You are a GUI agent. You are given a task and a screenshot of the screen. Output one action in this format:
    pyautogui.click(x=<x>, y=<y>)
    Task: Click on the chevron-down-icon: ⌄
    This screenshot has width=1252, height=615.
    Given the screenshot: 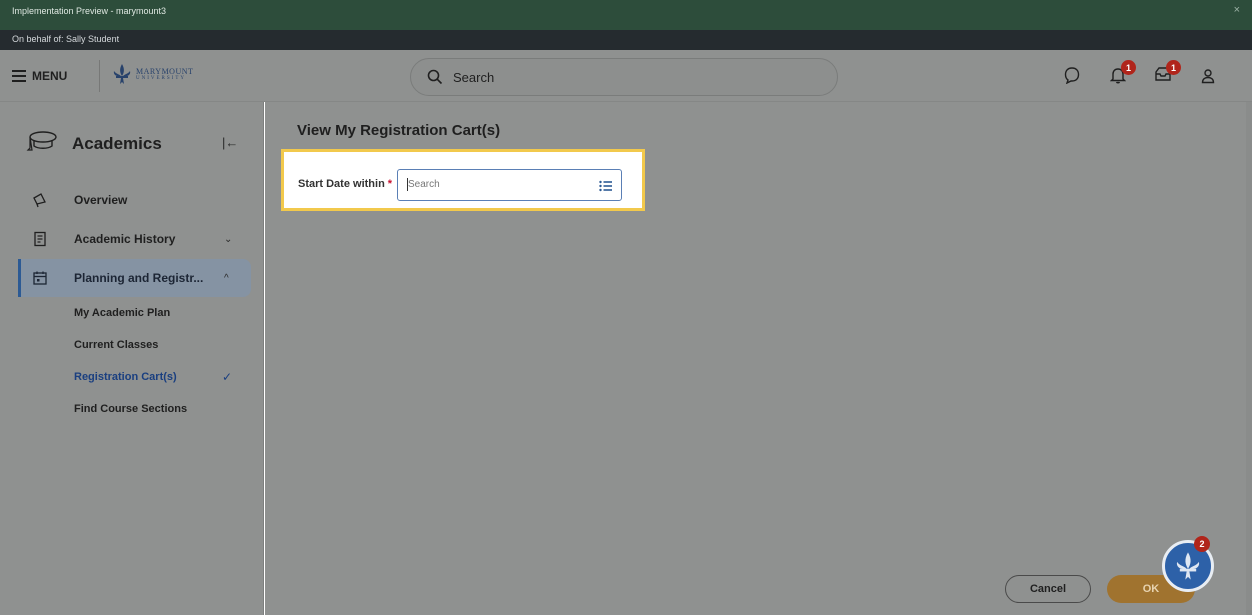 What is the action you would take?
    pyautogui.click(x=228, y=239)
    